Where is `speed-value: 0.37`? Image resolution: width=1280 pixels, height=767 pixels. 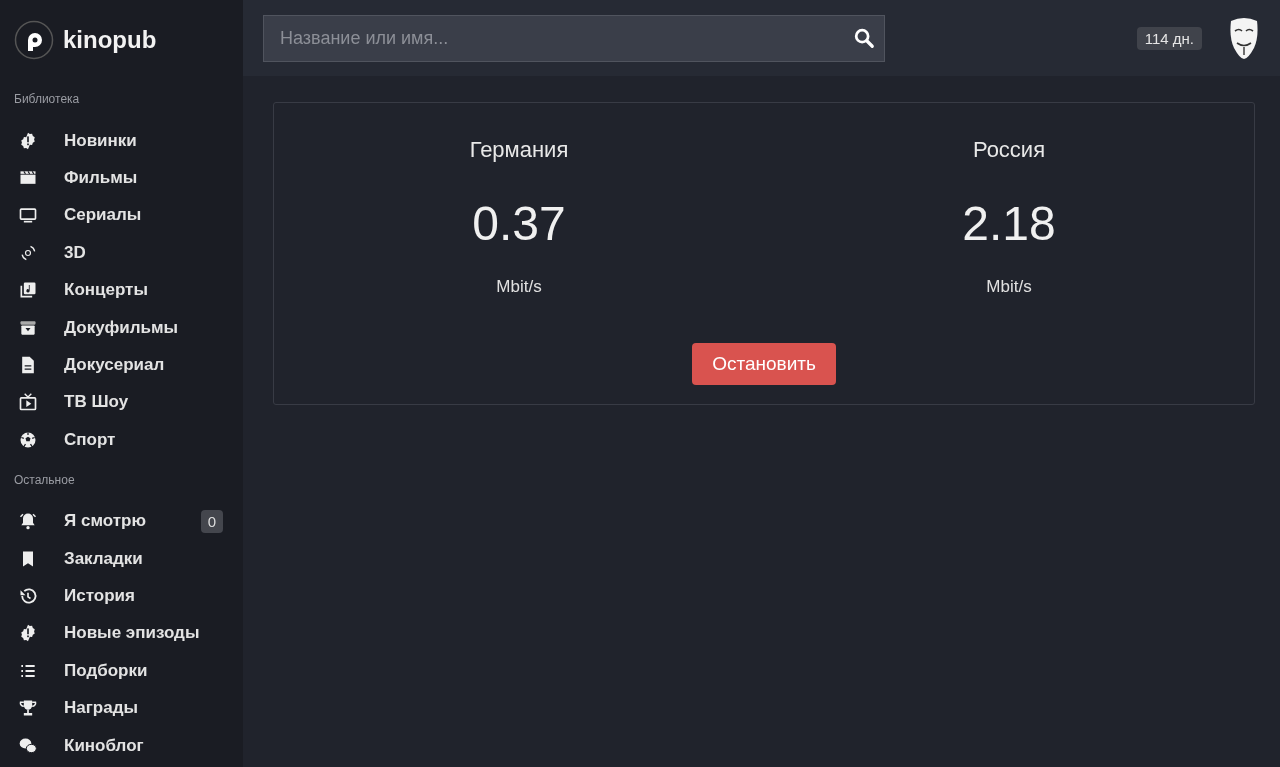 speed-value: 0.37 is located at coordinates (519, 223).